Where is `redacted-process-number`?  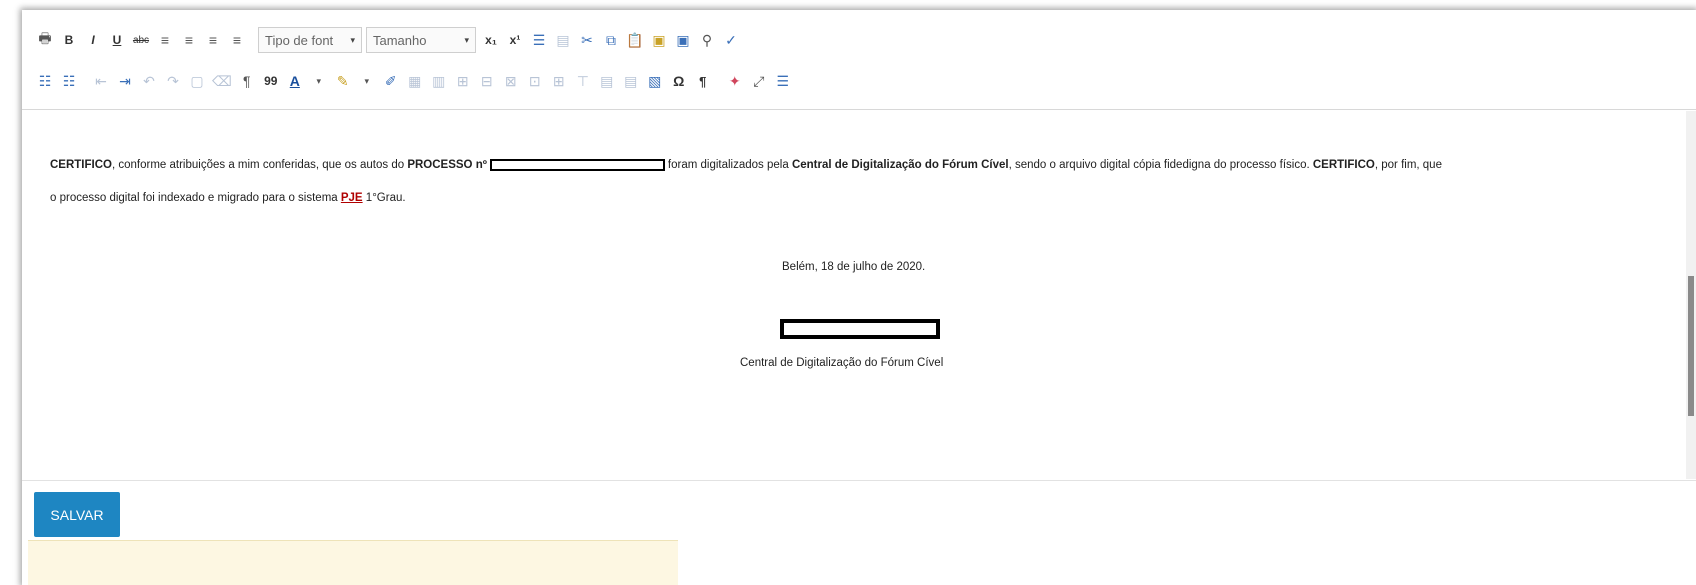 redacted-process-number is located at coordinates (577, 165).